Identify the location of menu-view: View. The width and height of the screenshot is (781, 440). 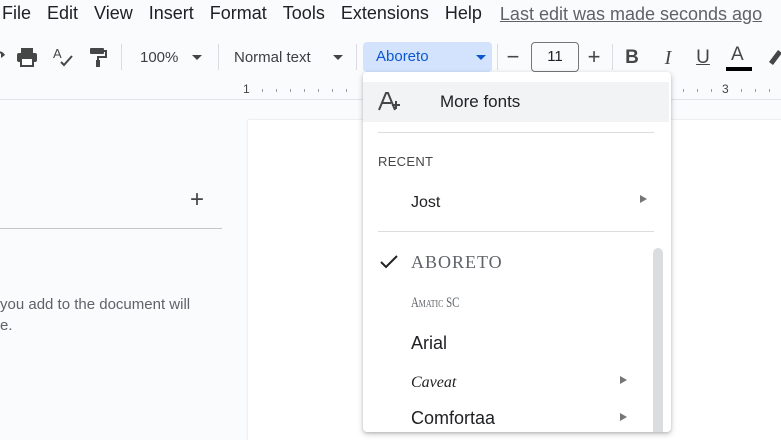
(113, 14).